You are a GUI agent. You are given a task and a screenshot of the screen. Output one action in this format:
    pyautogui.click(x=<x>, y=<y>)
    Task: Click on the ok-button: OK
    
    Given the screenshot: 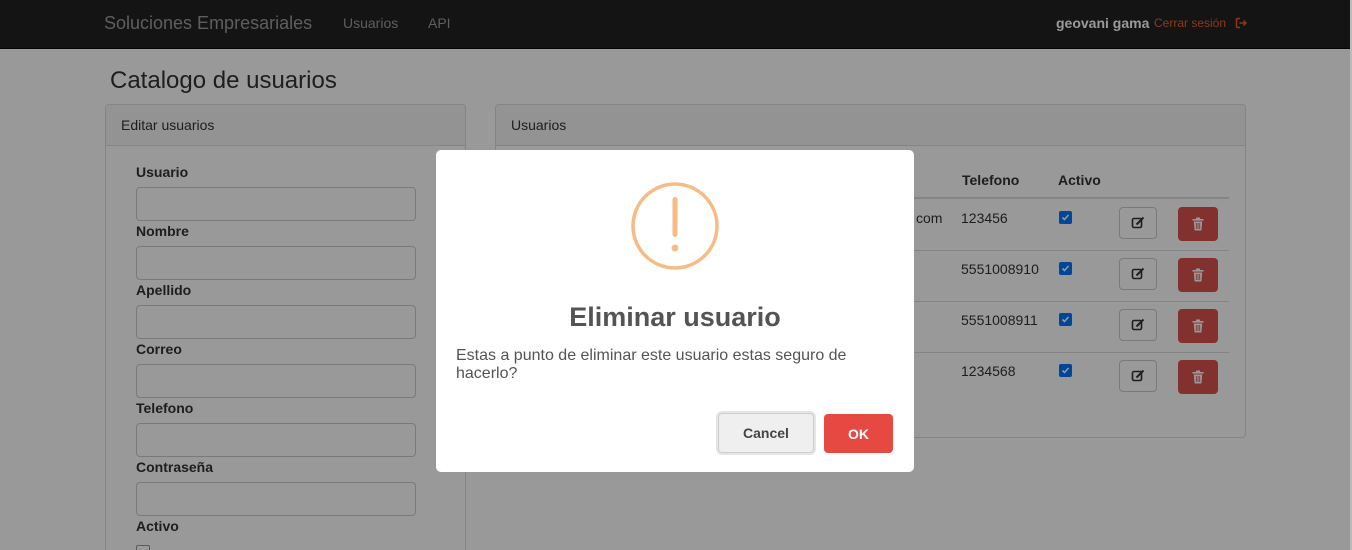 What is the action you would take?
    pyautogui.click(x=858, y=433)
    